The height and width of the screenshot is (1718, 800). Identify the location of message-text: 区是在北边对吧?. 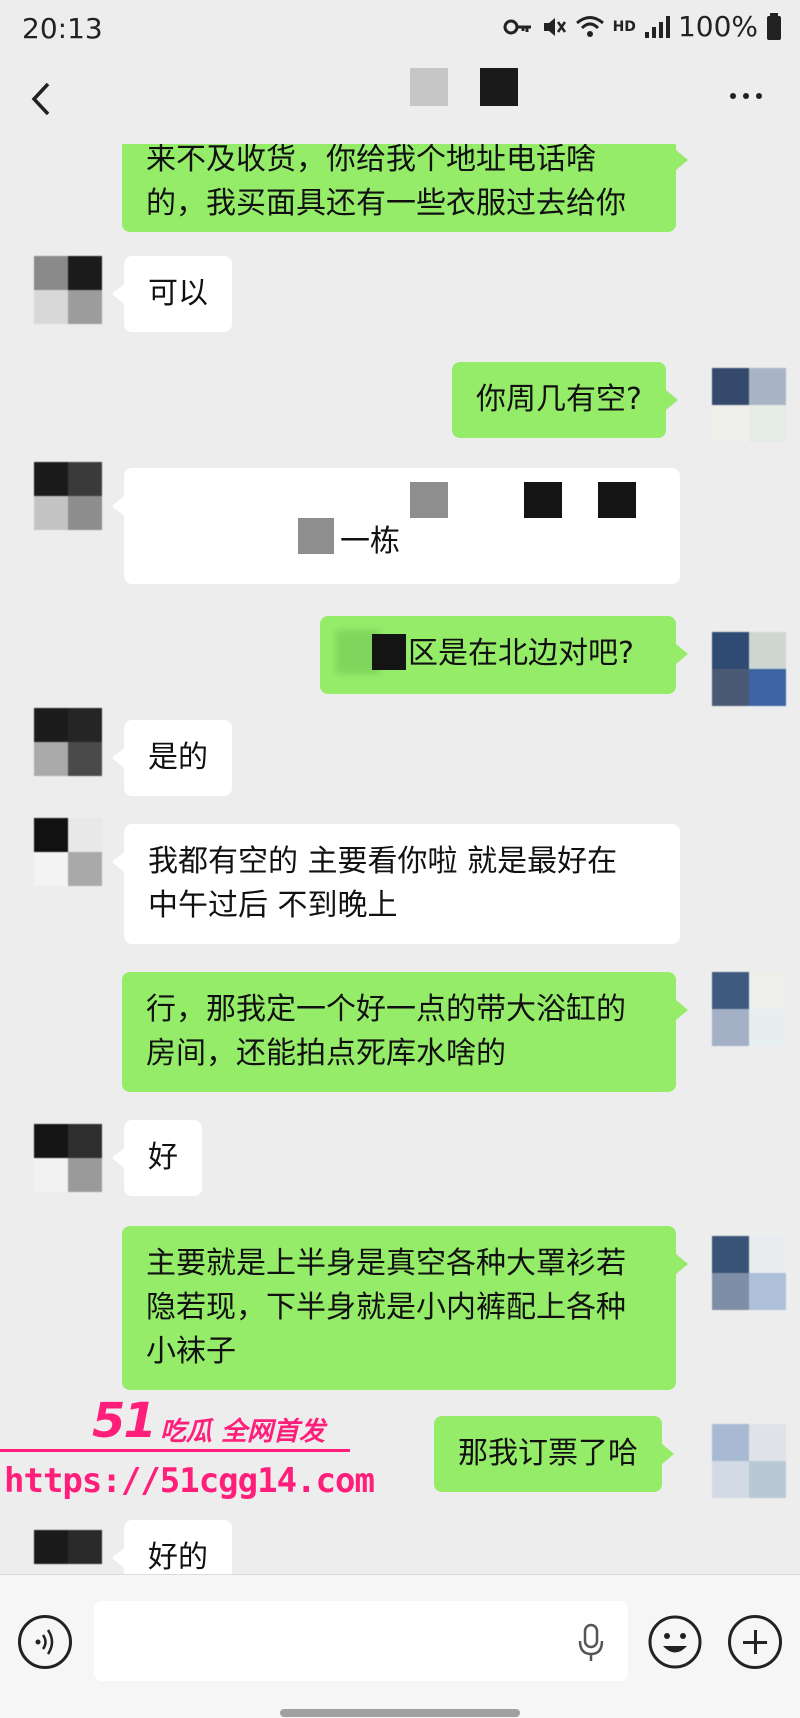
(521, 653).